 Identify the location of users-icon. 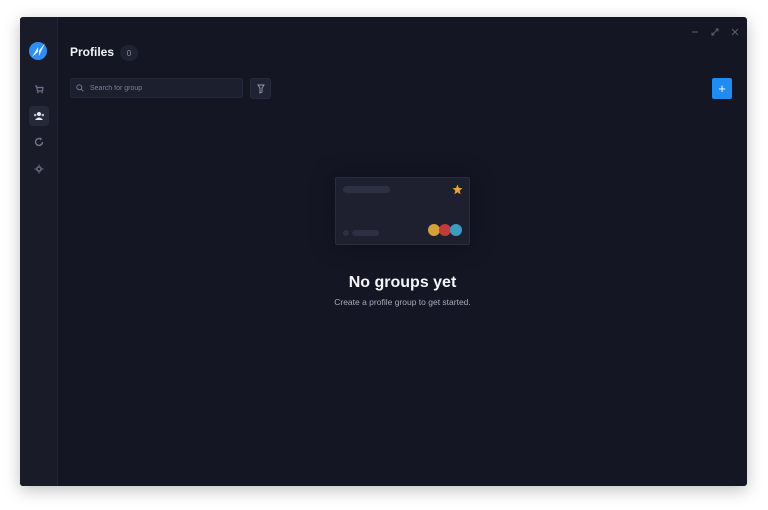
(39, 116).